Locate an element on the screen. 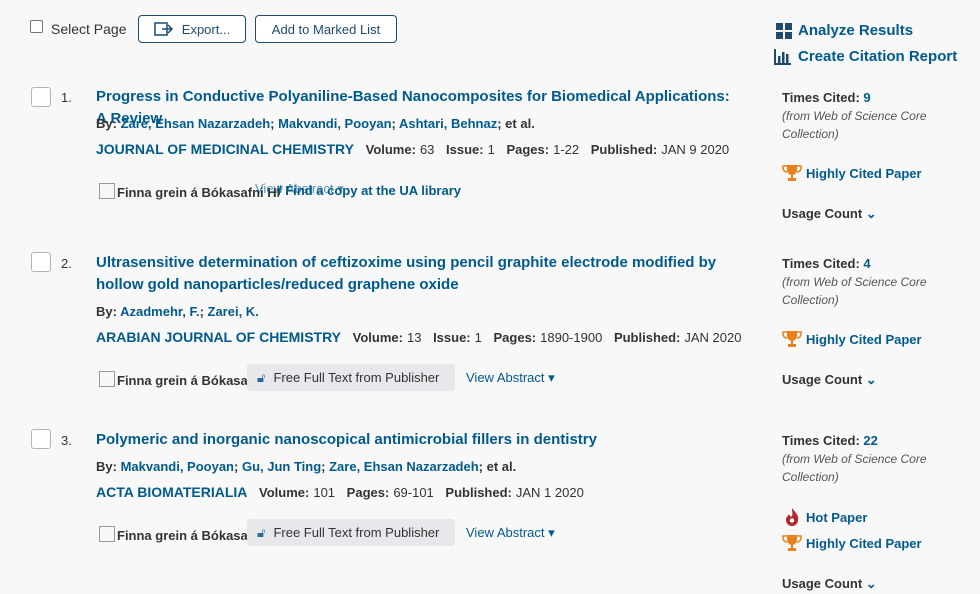  times-cited-count: 4 is located at coordinates (866, 263).